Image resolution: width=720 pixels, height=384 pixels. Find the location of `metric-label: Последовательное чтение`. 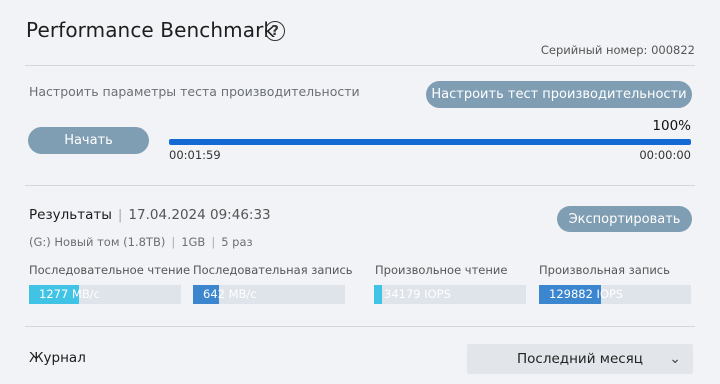

metric-label: Последовательное чтение is located at coordinates (110, 270).